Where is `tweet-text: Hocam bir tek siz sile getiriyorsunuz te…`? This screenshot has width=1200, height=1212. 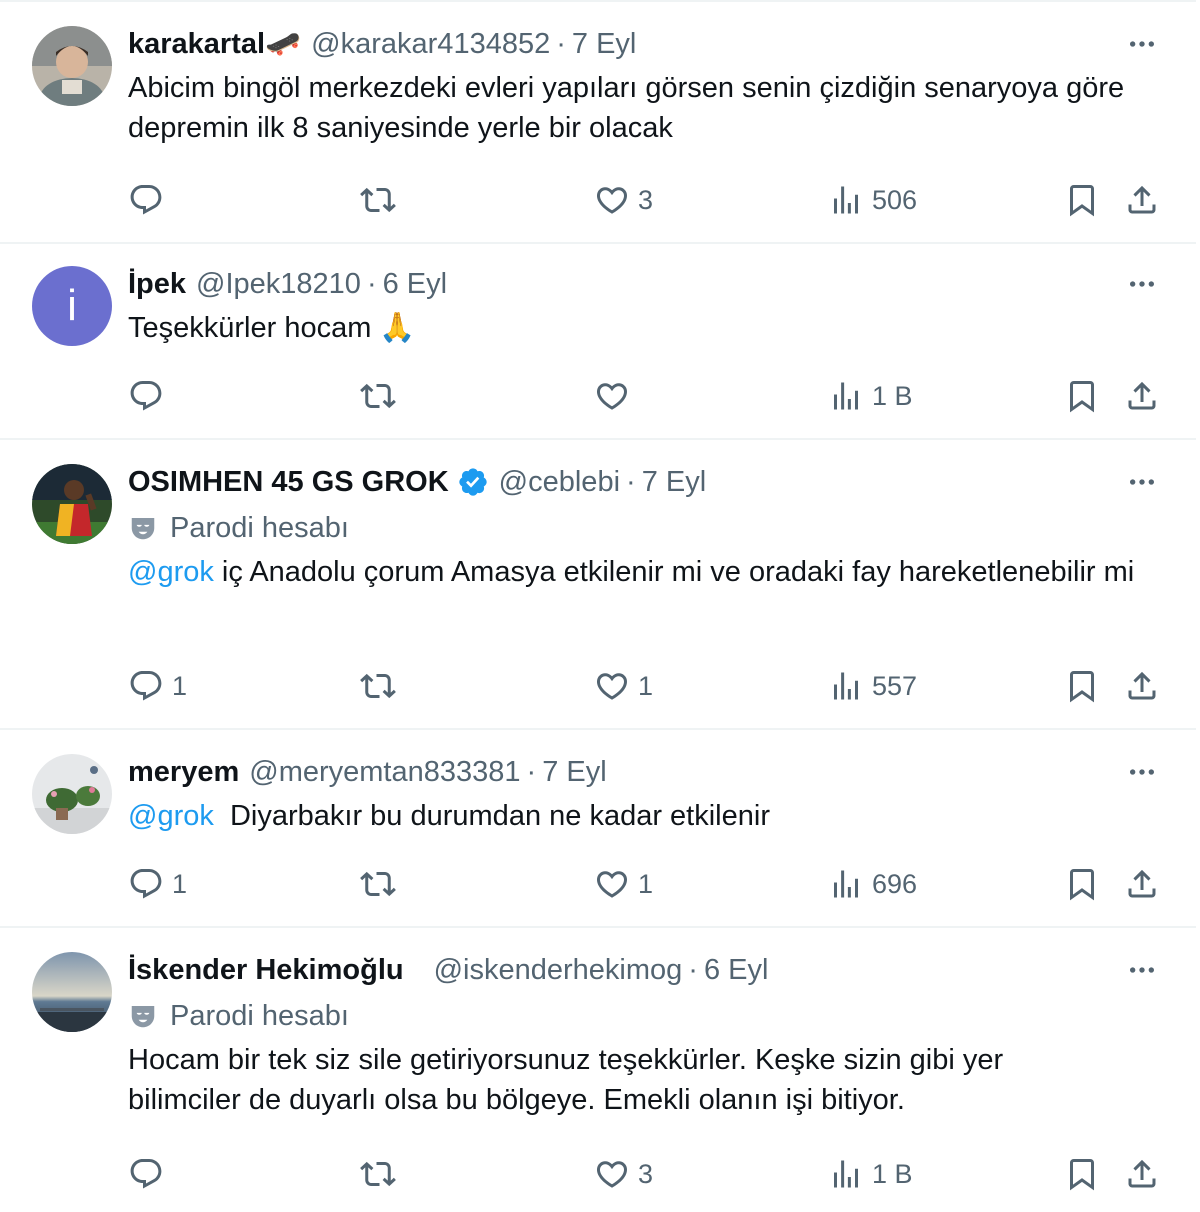 tweet-text: Hocam bir tek siz sile getiriyorsunuz te… is located at coordinates (566, 1080).